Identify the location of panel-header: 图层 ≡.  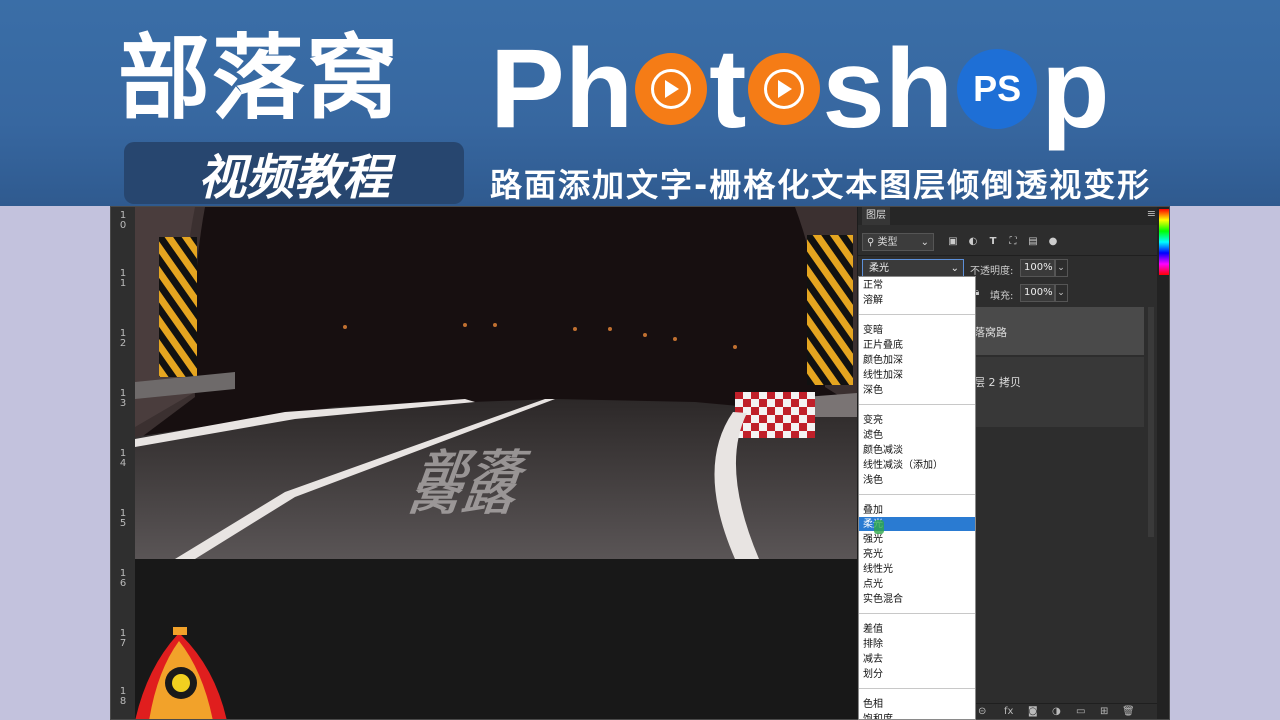
(1008, 216).